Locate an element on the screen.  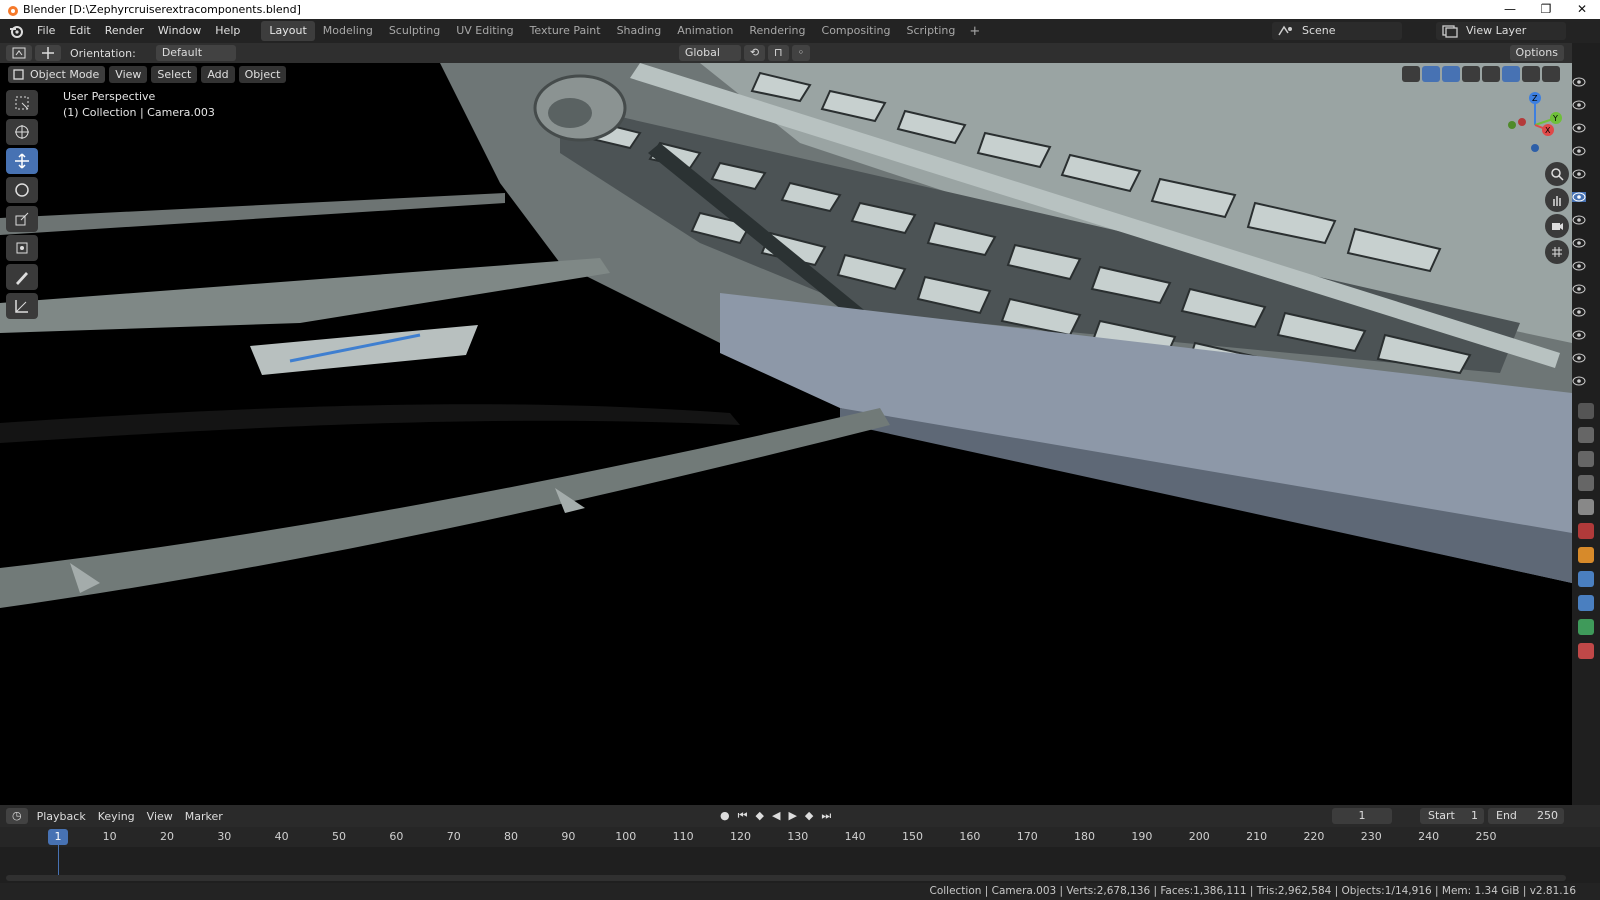
scene-properties-icon is located at coordinates (1586, 507).